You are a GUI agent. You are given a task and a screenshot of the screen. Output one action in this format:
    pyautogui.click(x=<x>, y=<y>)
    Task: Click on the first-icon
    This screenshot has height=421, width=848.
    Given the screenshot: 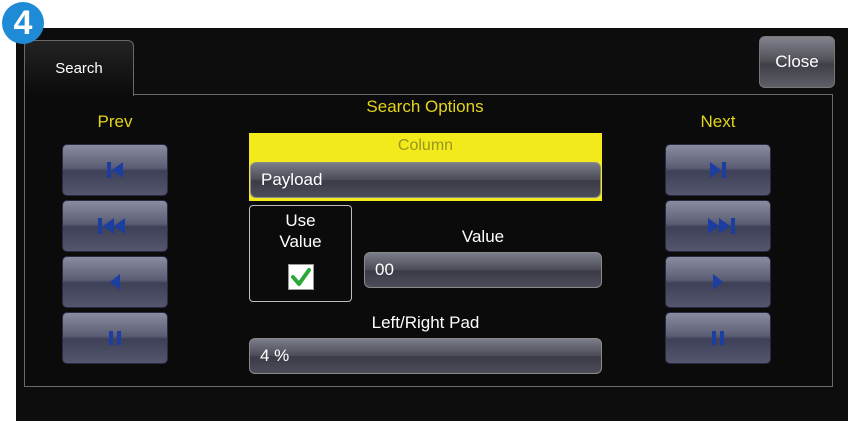 What is the action you would take?
    pyautogui.click(x=115, y=170)
    